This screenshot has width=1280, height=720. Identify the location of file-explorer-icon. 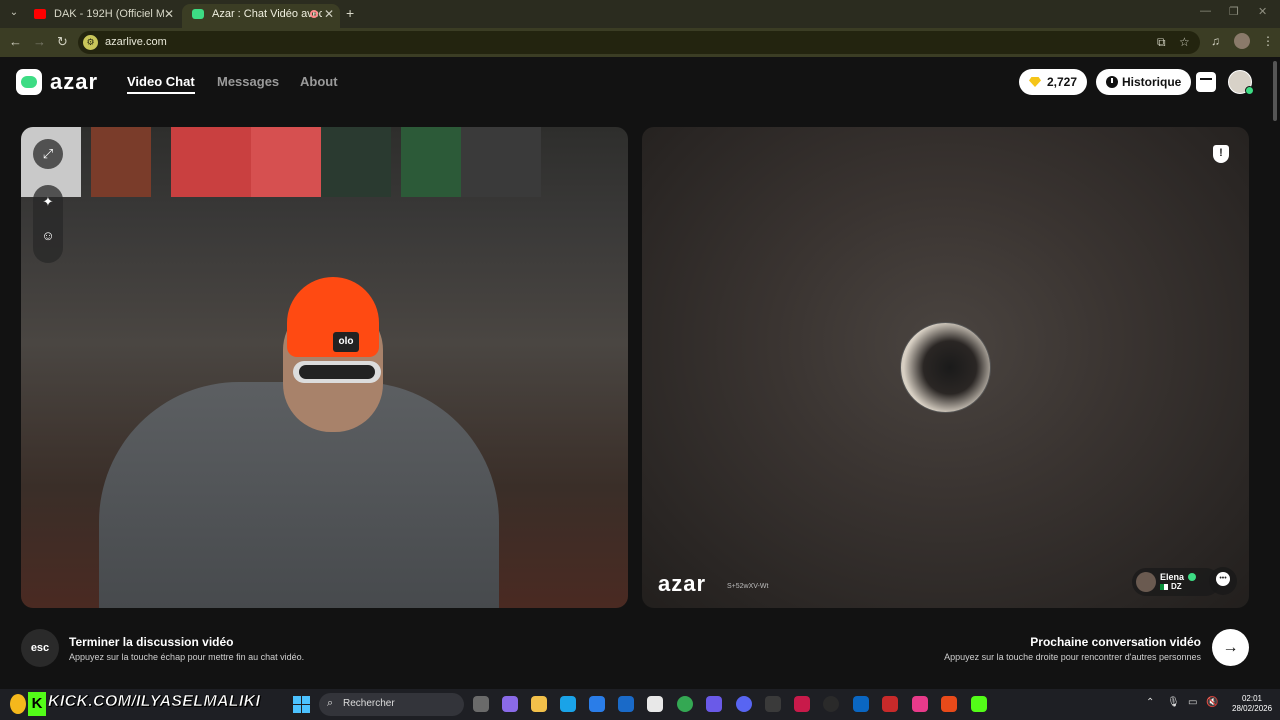
(539, 704).